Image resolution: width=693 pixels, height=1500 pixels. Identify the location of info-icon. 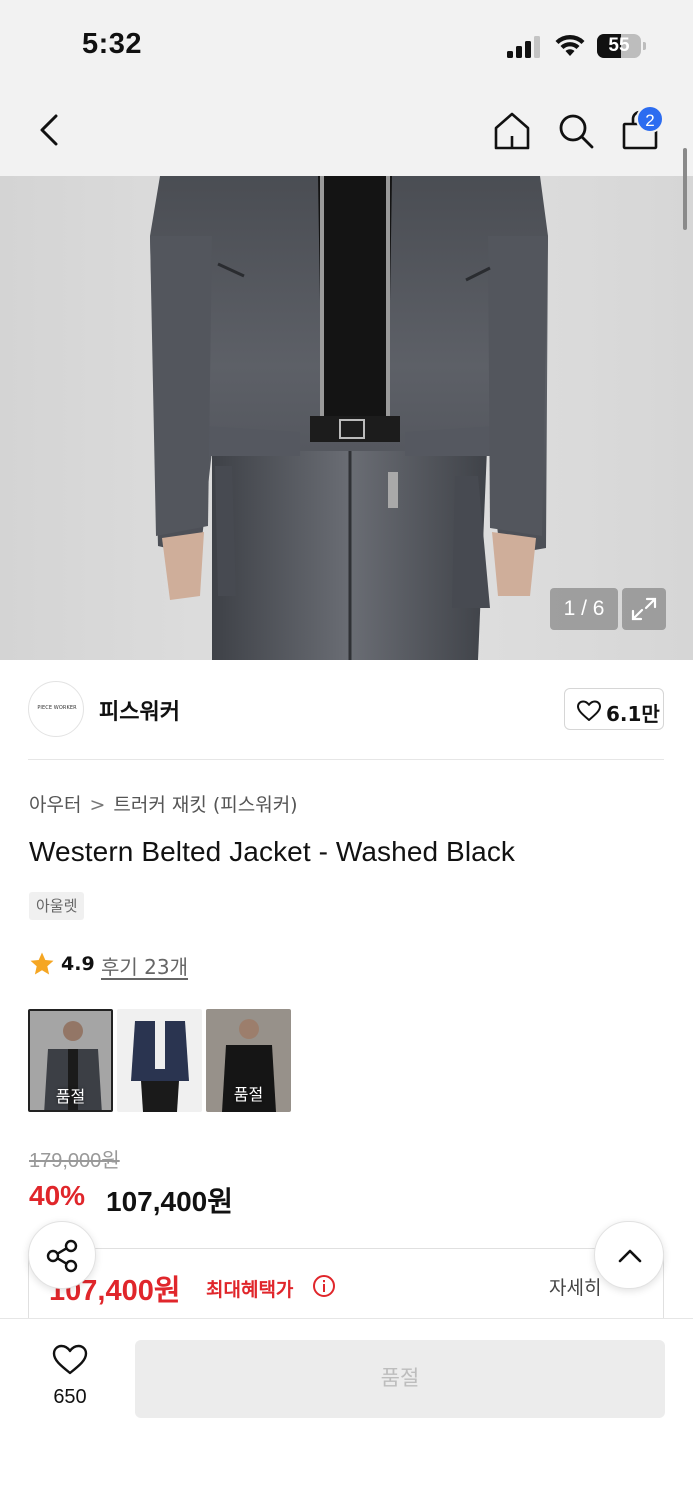
(324, 1286).